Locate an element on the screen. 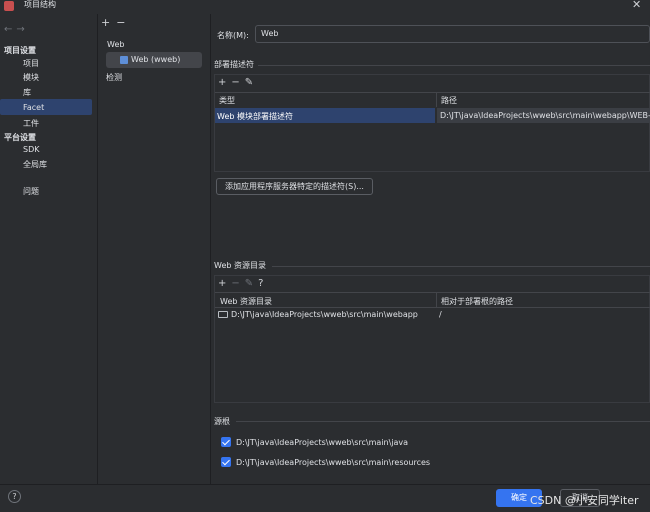 This screenshot has width=650, height=512. deploy-toolbar: +−✎ is located at coordinates (238, 82).